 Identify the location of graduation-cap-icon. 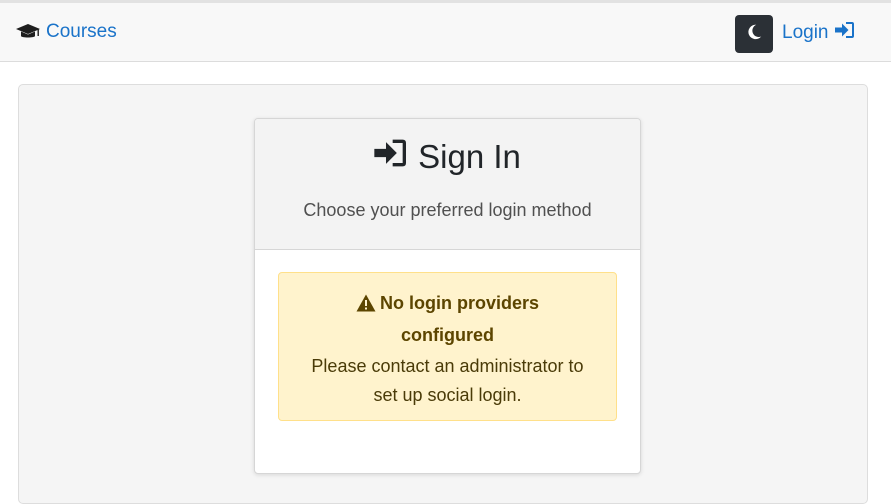
(28, 32).